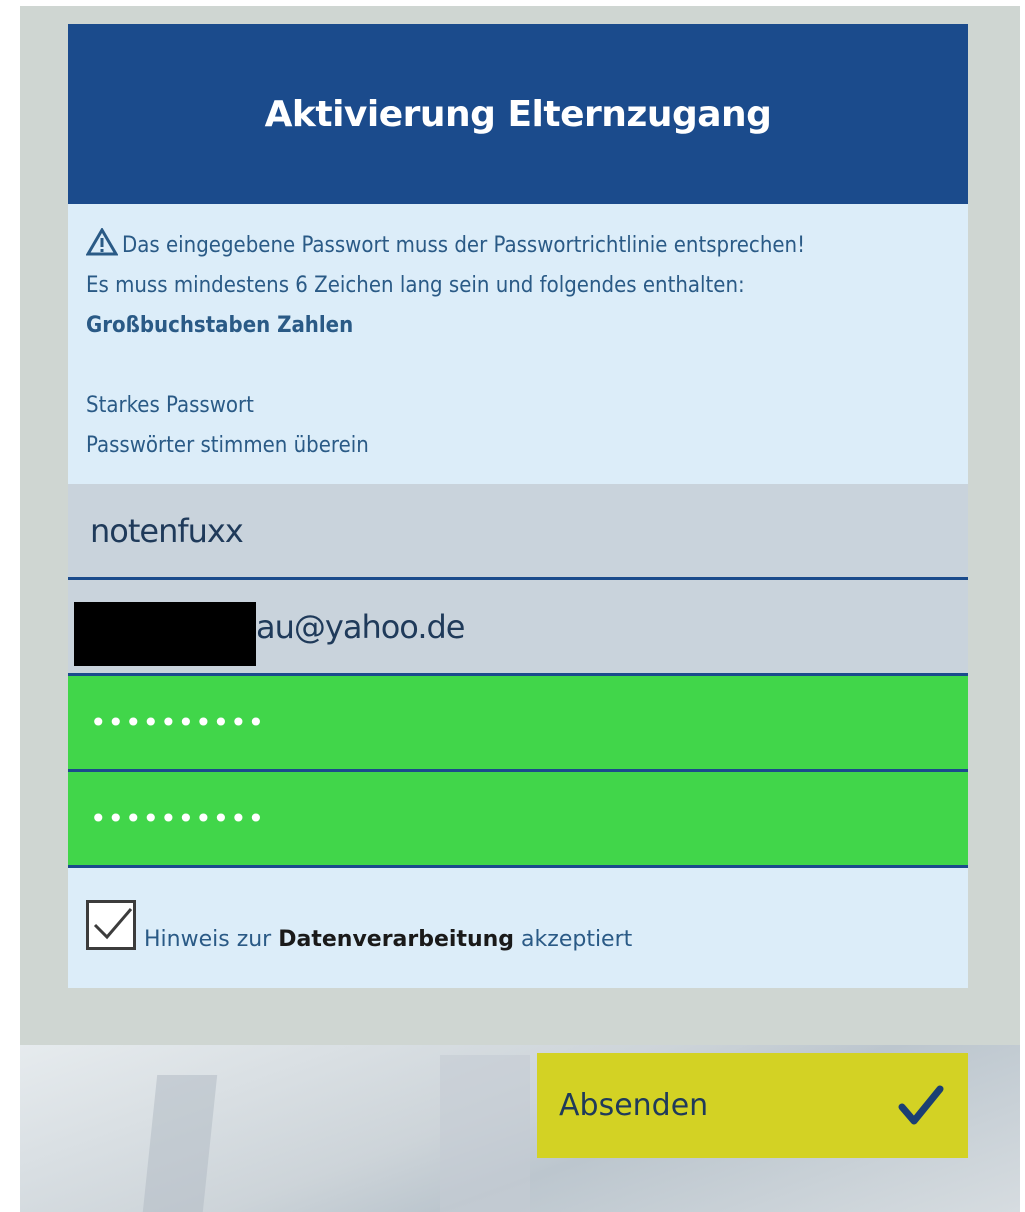 Image resolution: width=1025 pixels, height=1212 pixels. What do you see at coordinates (170, 405) in the screenshot?
I see `password-strength-status: Starkes Passwort` at bounding box center [170, 405].